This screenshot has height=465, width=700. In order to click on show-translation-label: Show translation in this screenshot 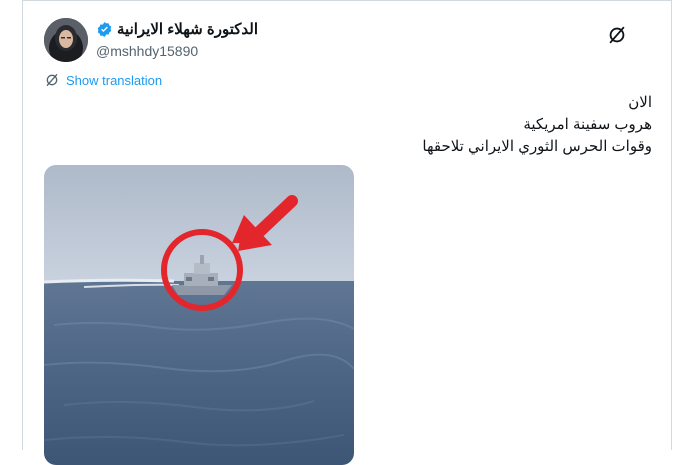, I will do `click(114, 80)`.